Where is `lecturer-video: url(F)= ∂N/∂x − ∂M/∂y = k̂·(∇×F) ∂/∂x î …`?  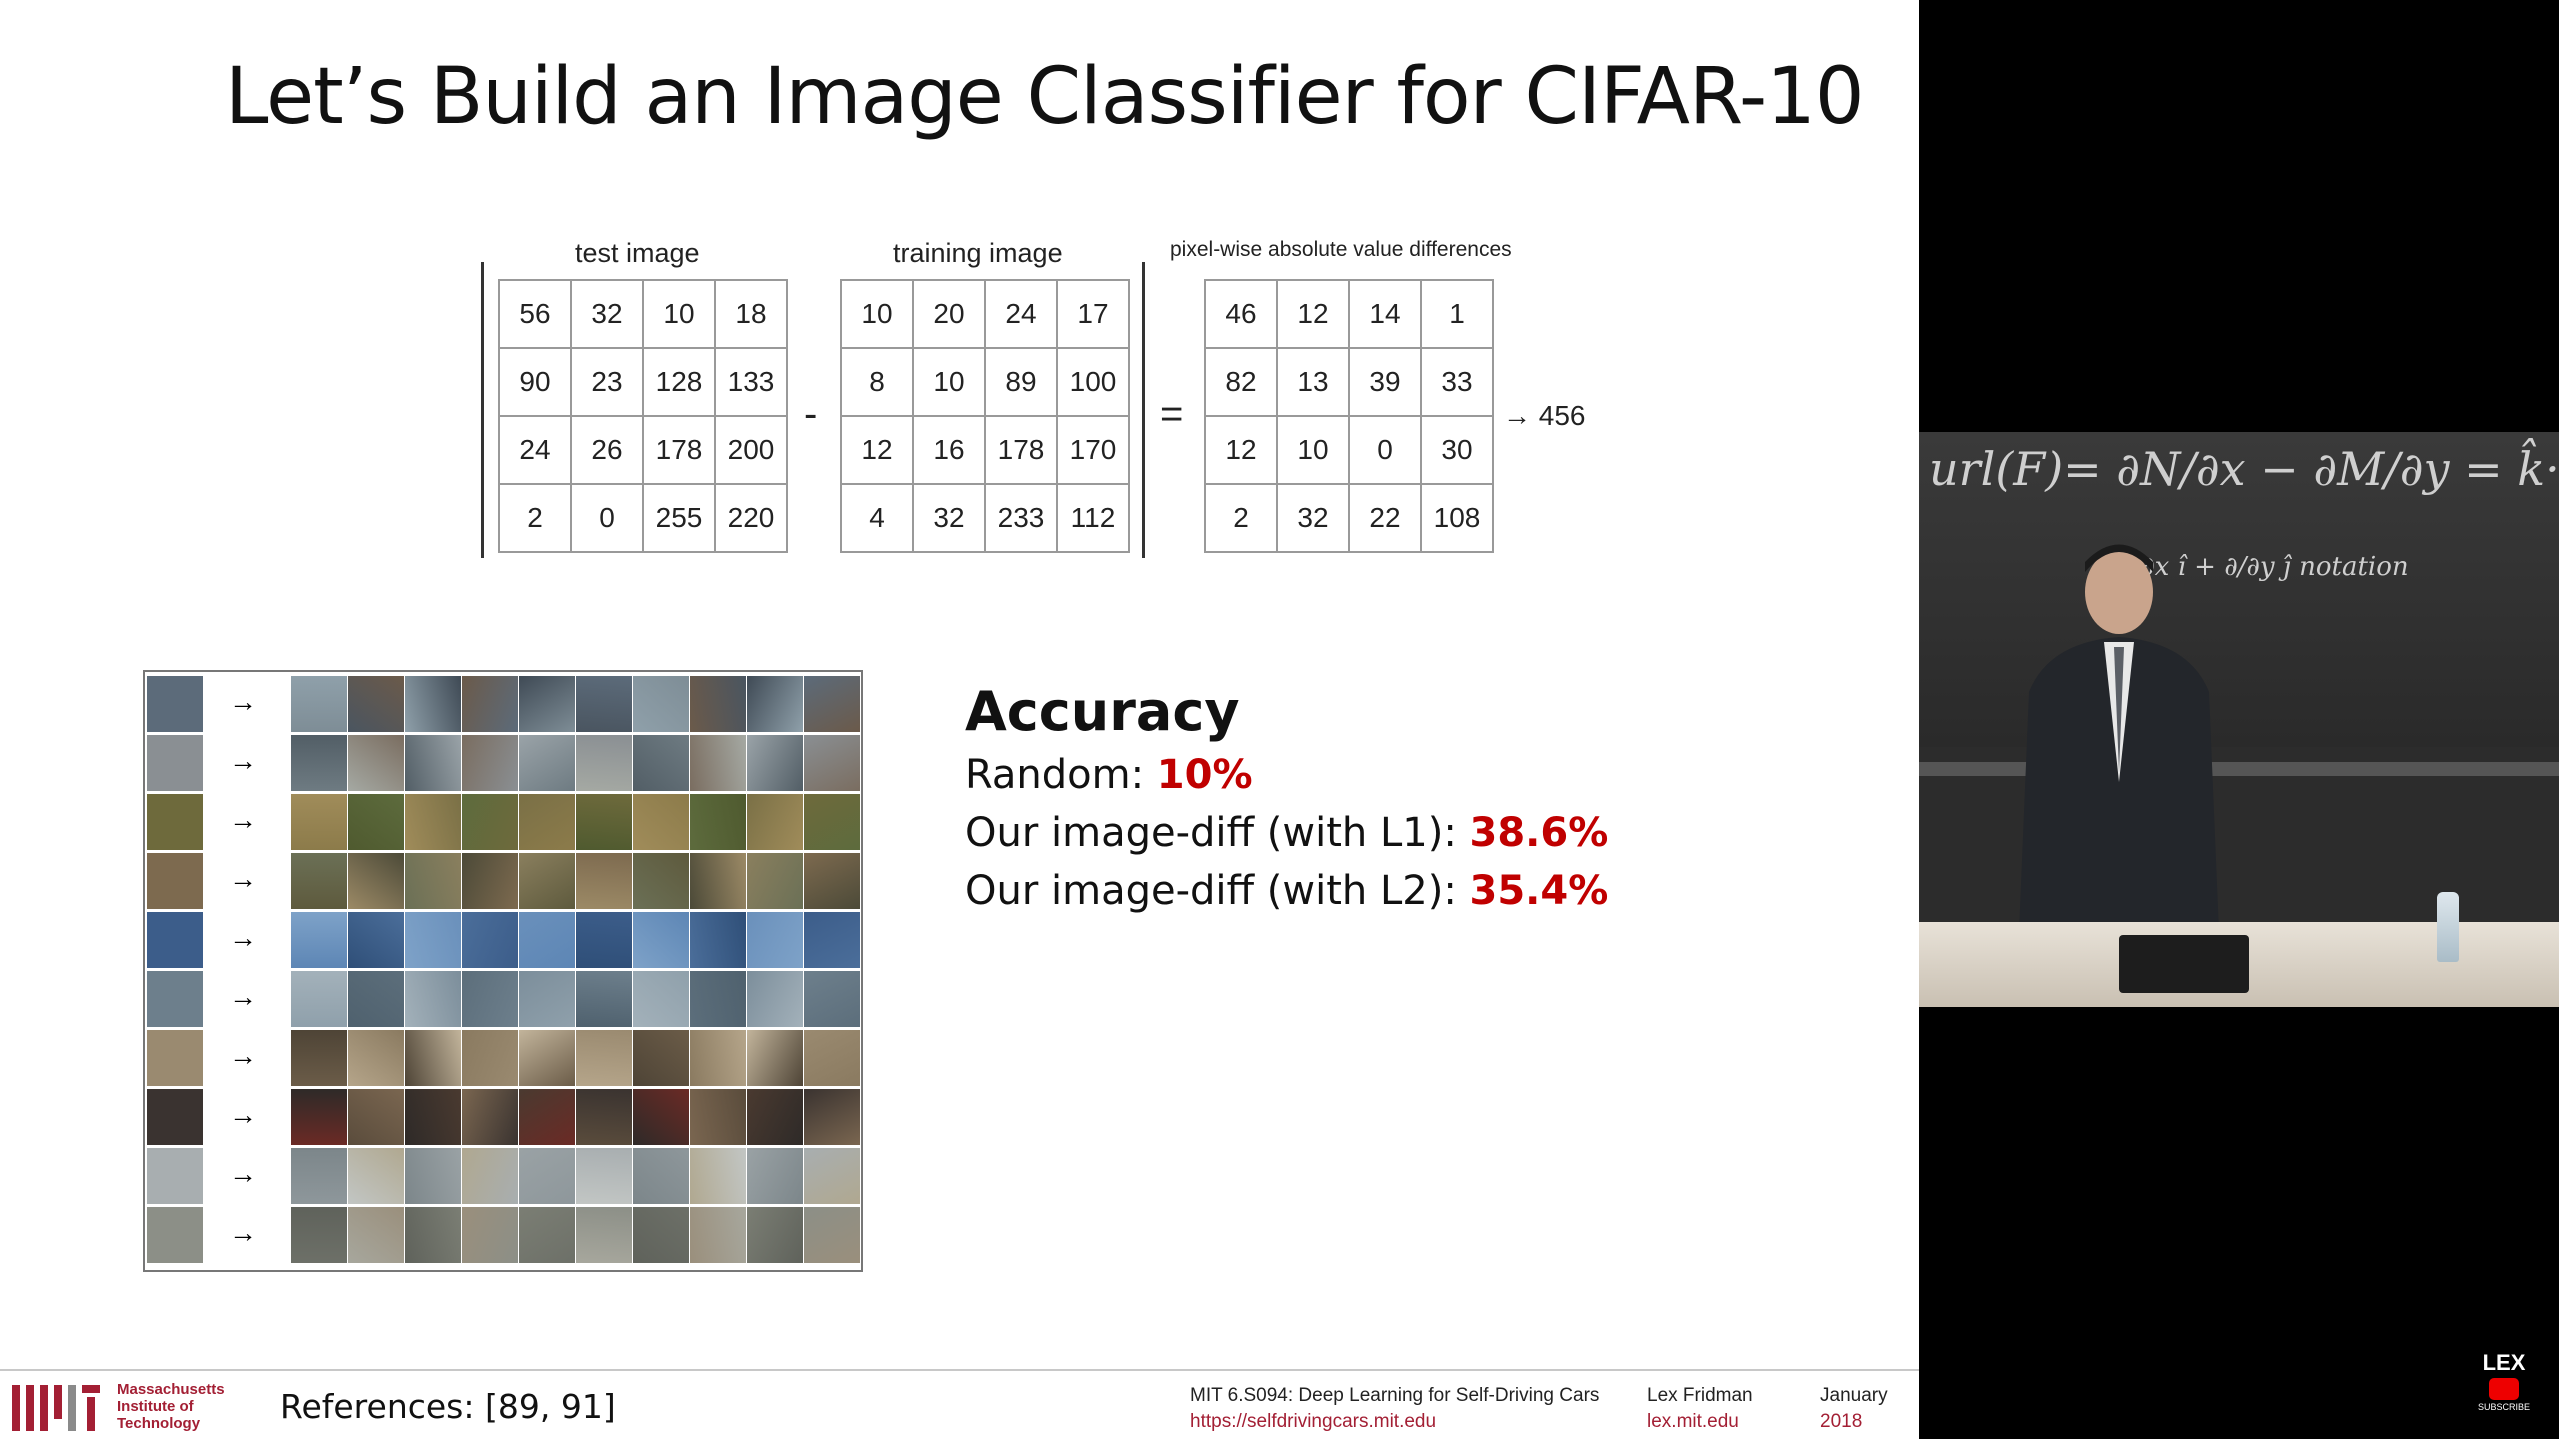
lecturer-video: url(F)= ∂N/∂x − ∂M/∂y = k̂·(∇×F) ∂/∂x î … is located at coordinates (2239, 719).